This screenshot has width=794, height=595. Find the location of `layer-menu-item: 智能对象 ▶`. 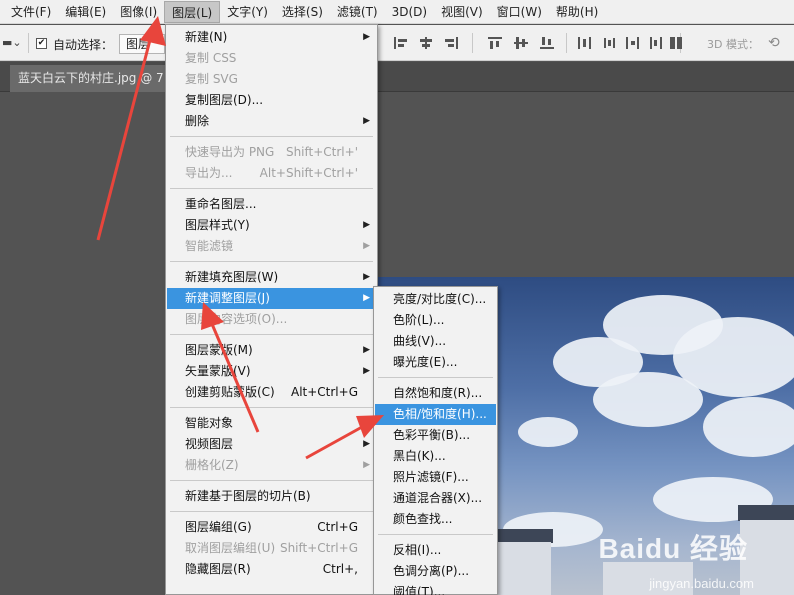

layer-menu-item: 智能对象 ▶ is located at coordinates (271, 423).